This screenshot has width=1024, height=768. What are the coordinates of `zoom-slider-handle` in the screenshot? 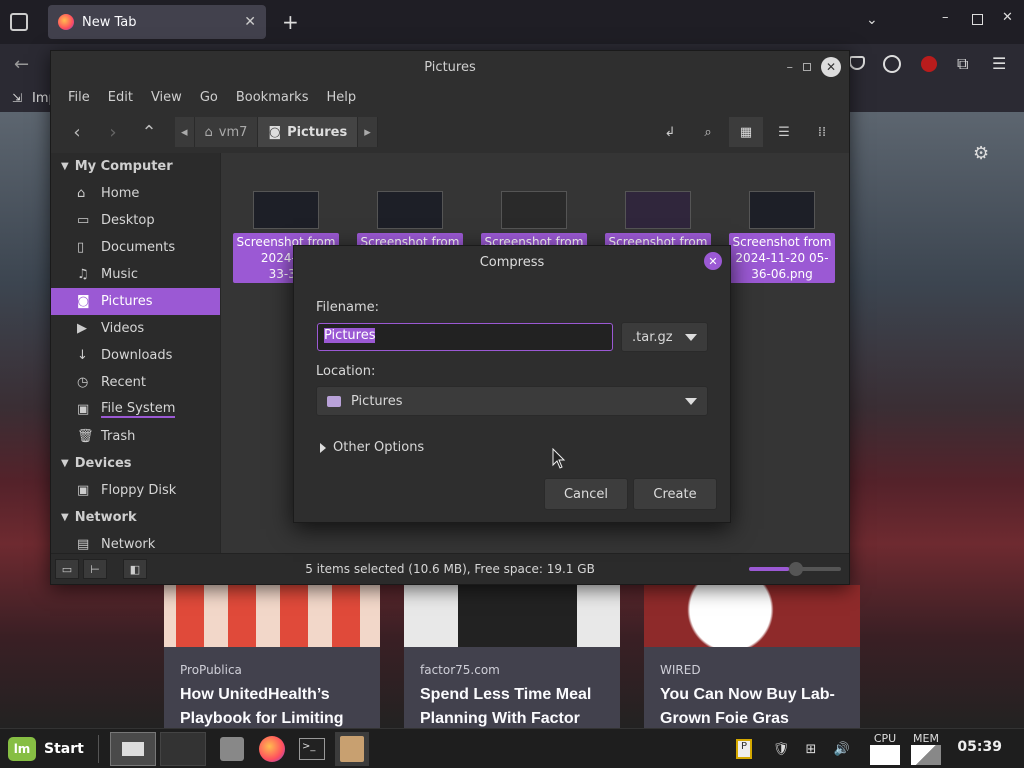 It's located at (796, 569).